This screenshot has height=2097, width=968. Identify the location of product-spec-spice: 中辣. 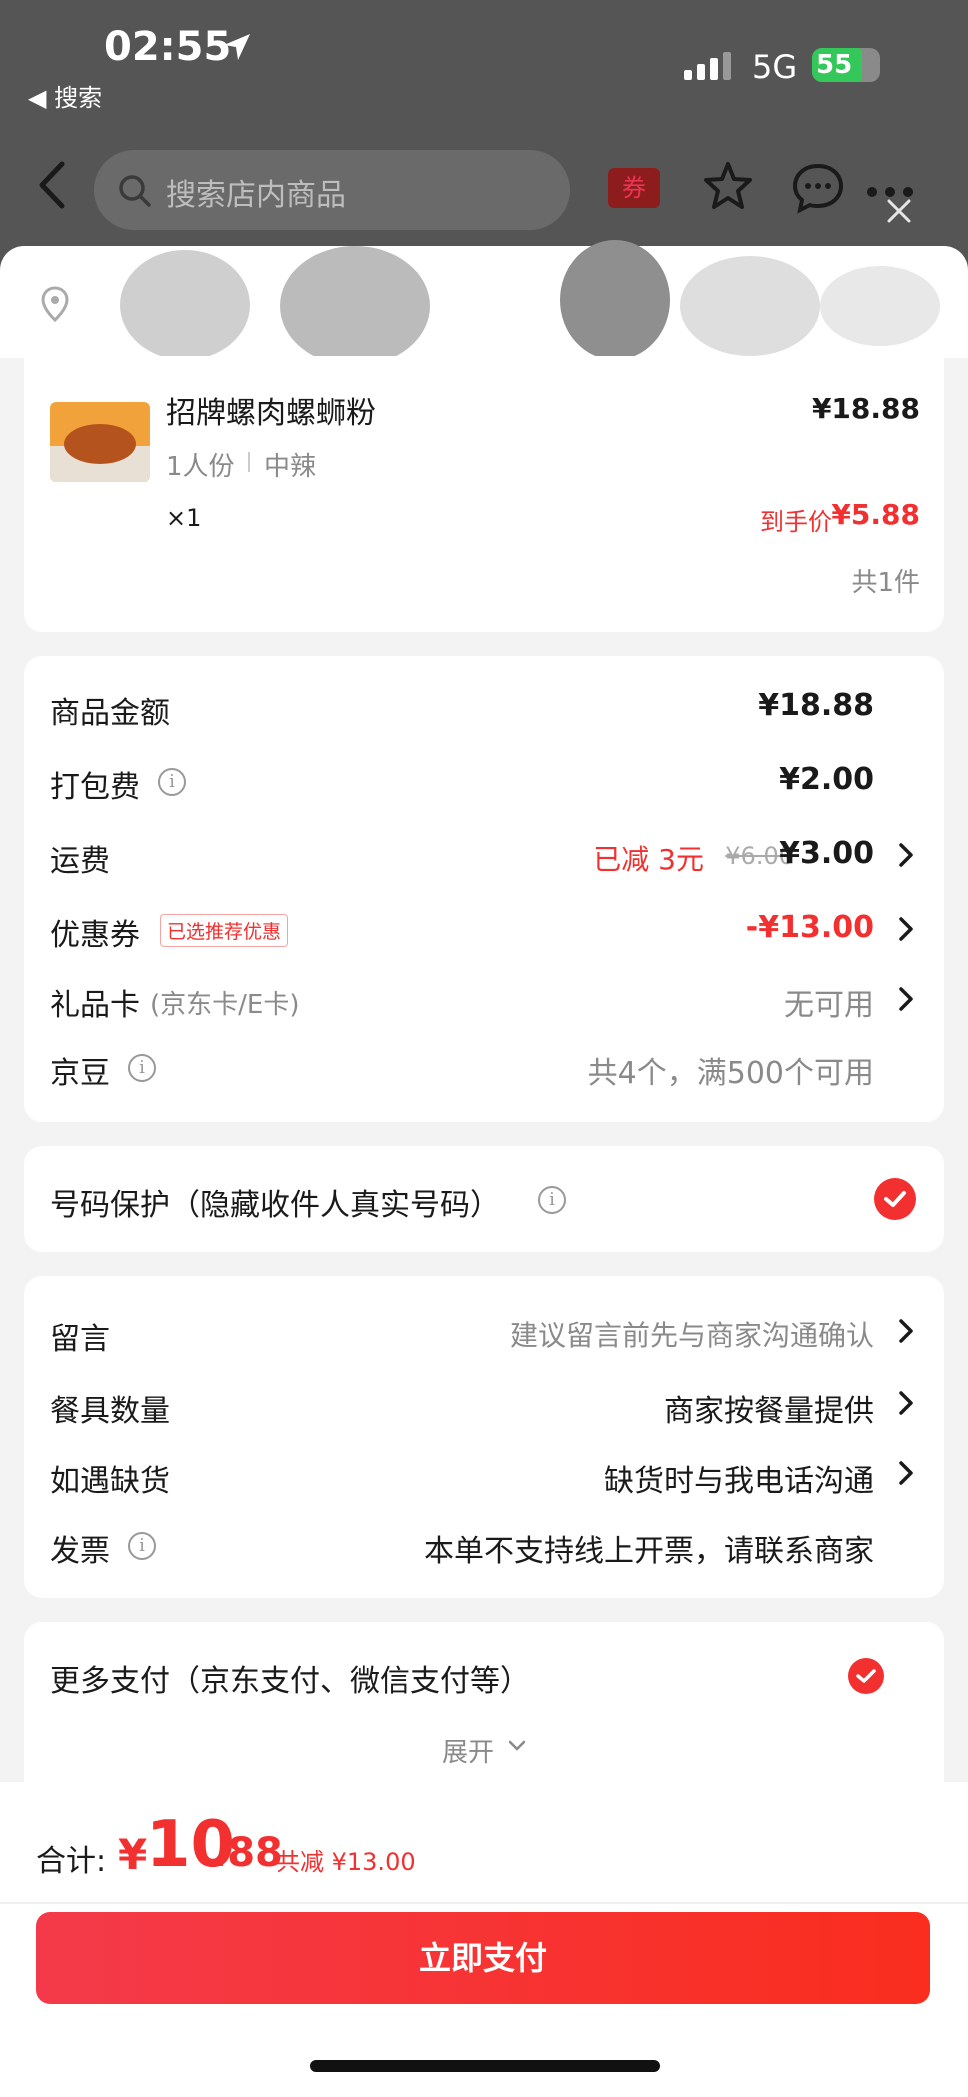
(290, 467).